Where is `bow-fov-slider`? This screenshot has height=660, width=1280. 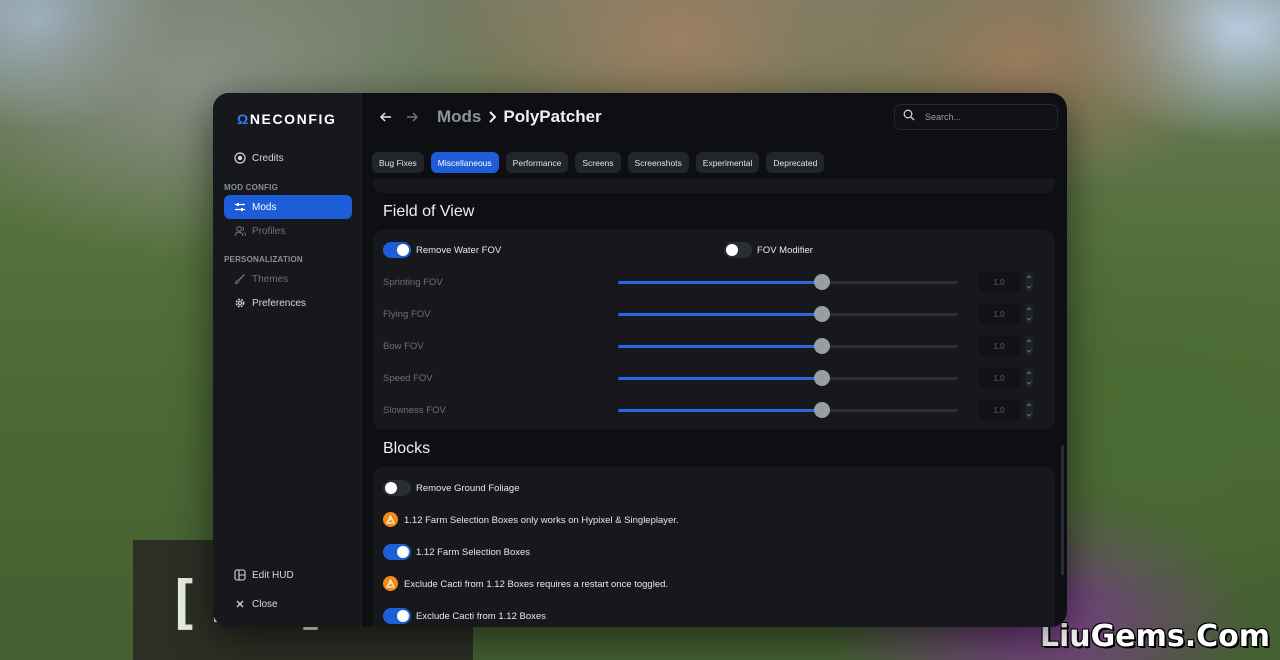 bow-fov-slider is located at coordinates (788, 346).